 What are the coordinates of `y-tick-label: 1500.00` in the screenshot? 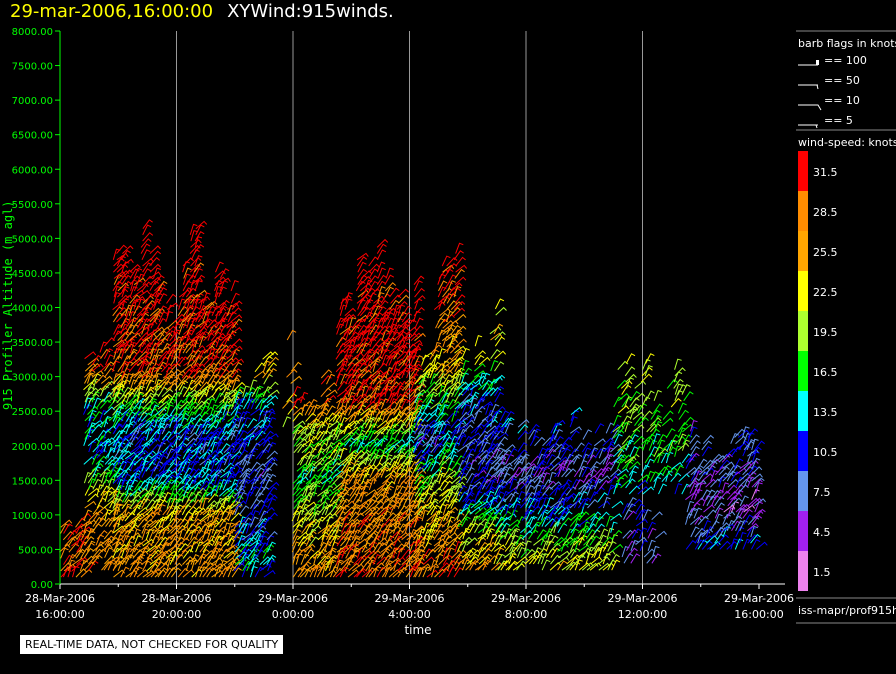 It's located at (32, 481).